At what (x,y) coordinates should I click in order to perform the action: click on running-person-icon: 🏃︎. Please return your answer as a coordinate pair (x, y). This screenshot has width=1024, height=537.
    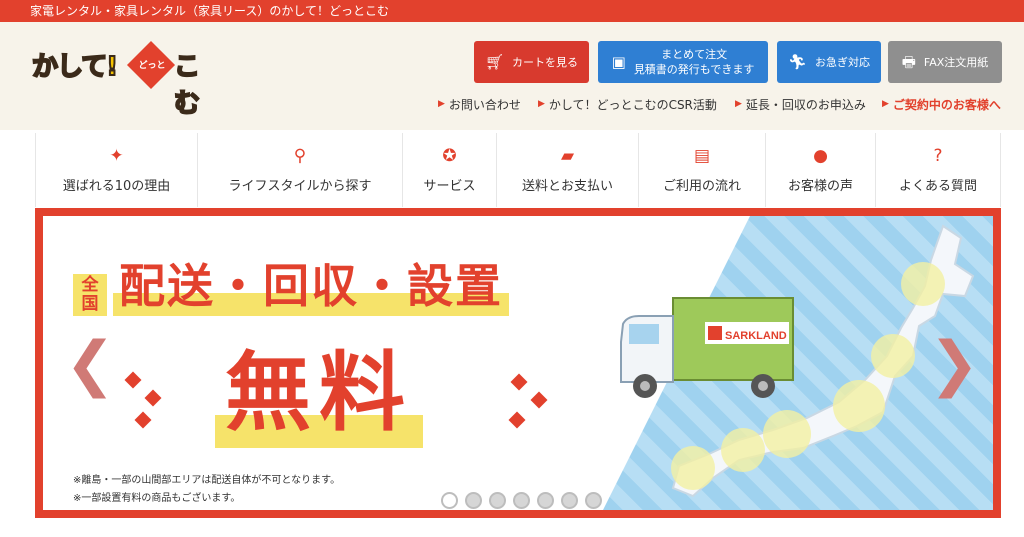
    Looking at the image, I should click on (797, 61).